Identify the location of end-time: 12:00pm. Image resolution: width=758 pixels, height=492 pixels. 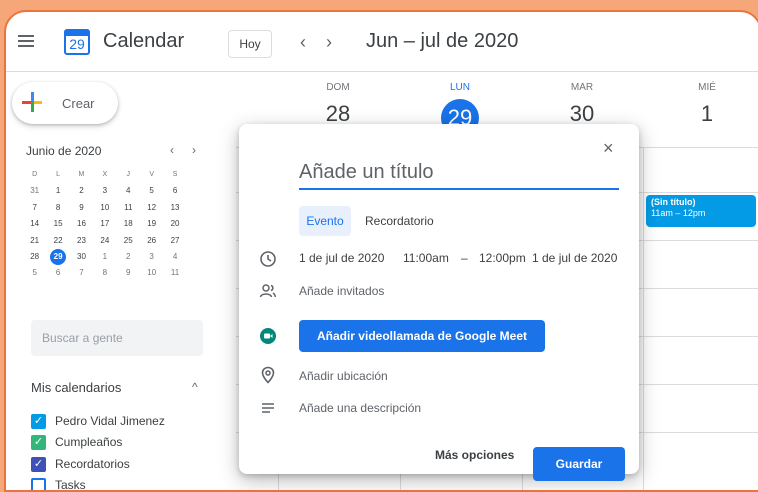
(502, 258).